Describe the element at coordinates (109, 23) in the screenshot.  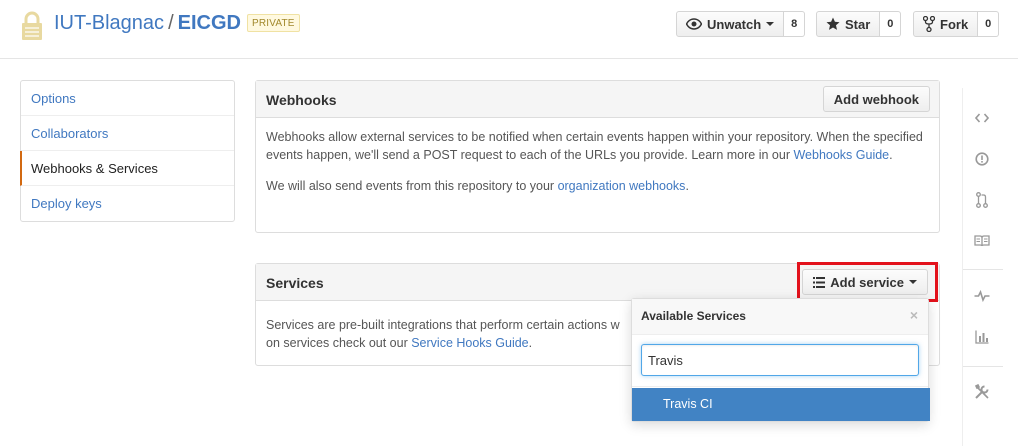
I see `repo-owner-link: IUT-Blagnac` at that location.